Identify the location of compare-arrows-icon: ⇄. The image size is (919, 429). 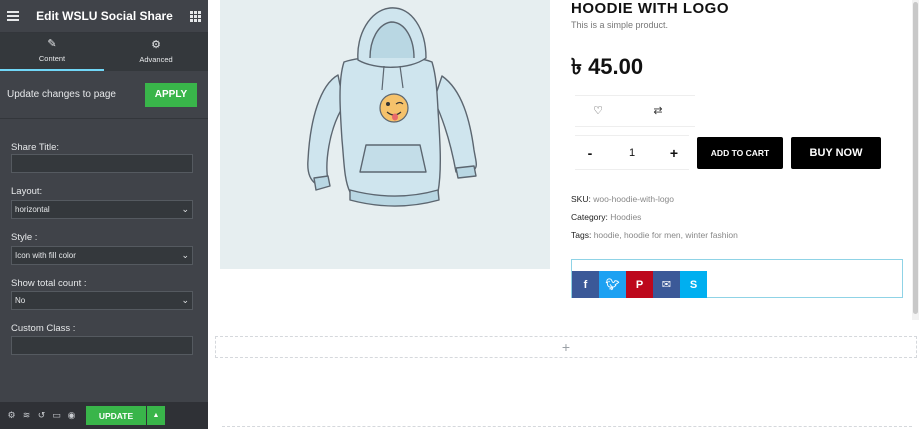
(658, 110).